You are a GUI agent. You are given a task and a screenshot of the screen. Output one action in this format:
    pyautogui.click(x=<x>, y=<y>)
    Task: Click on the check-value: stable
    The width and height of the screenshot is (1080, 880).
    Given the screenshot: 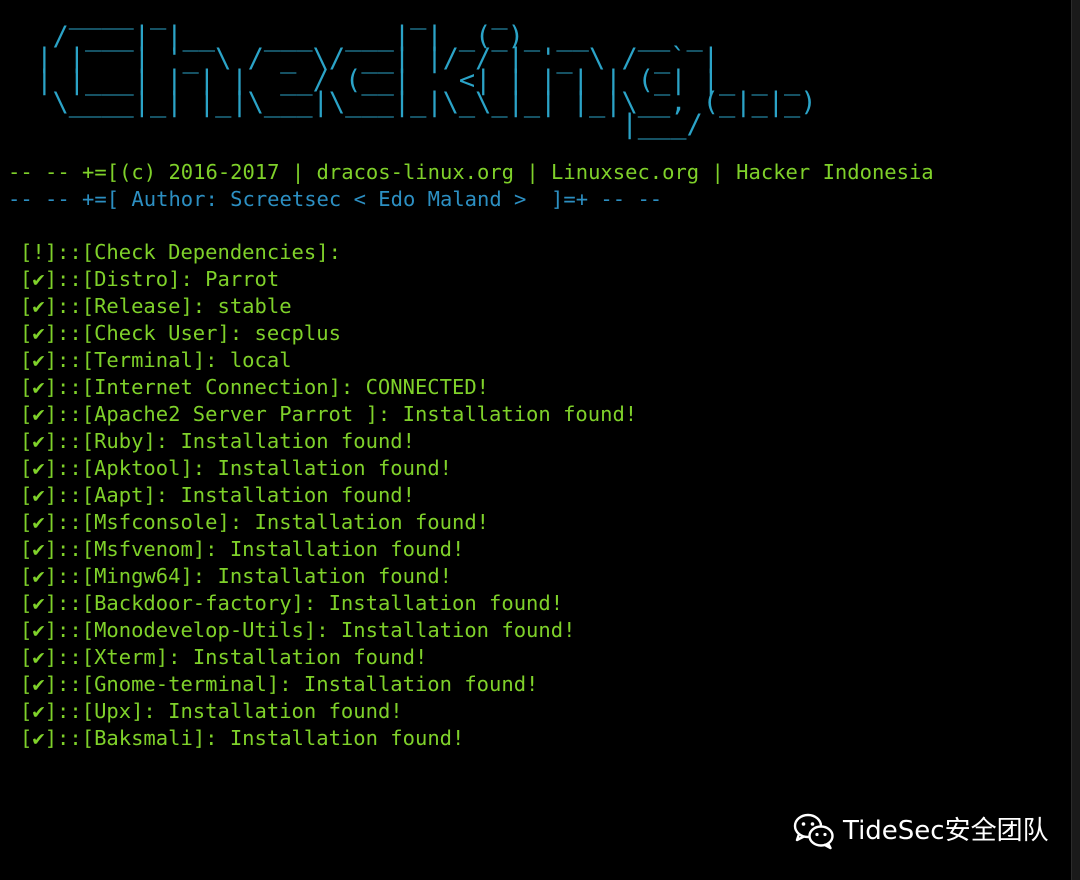 What is the action you would take?
    pyautogui.click(x=254, y=306)
    